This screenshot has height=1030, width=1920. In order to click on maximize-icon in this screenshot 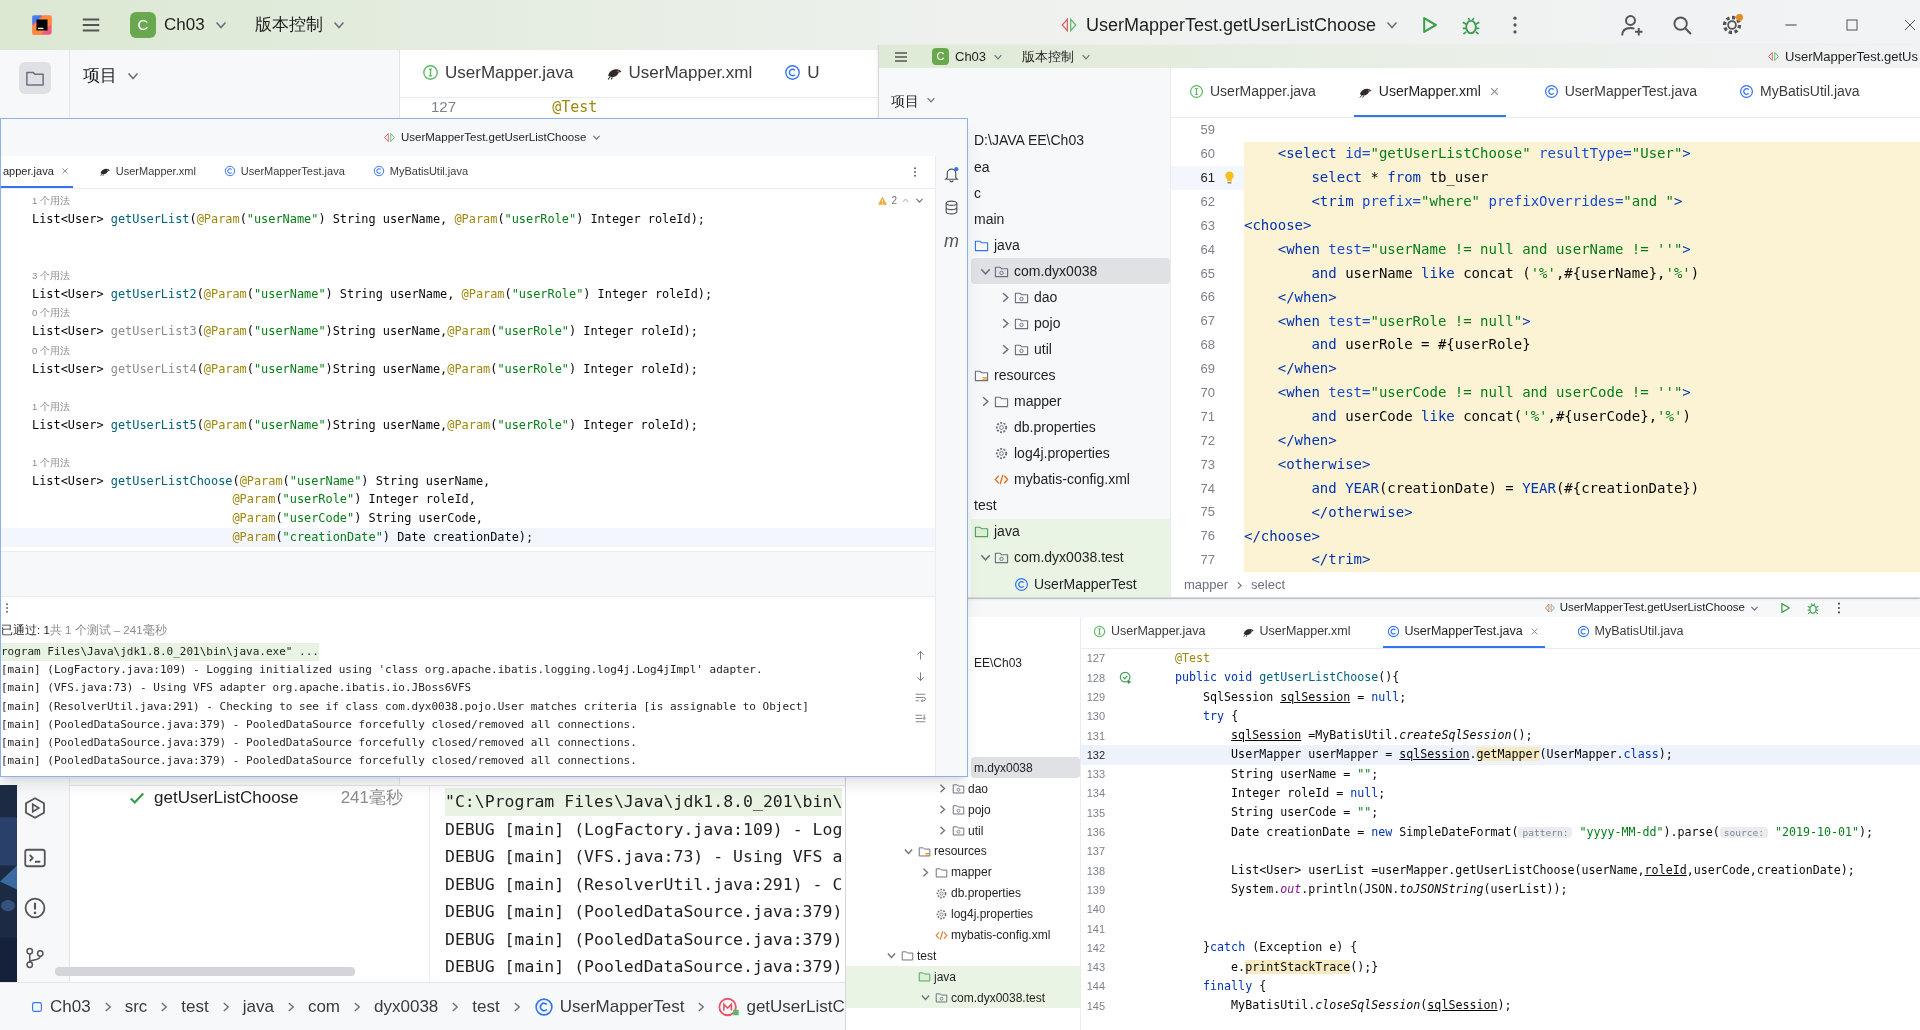, I will do `click(1852, 25)`.